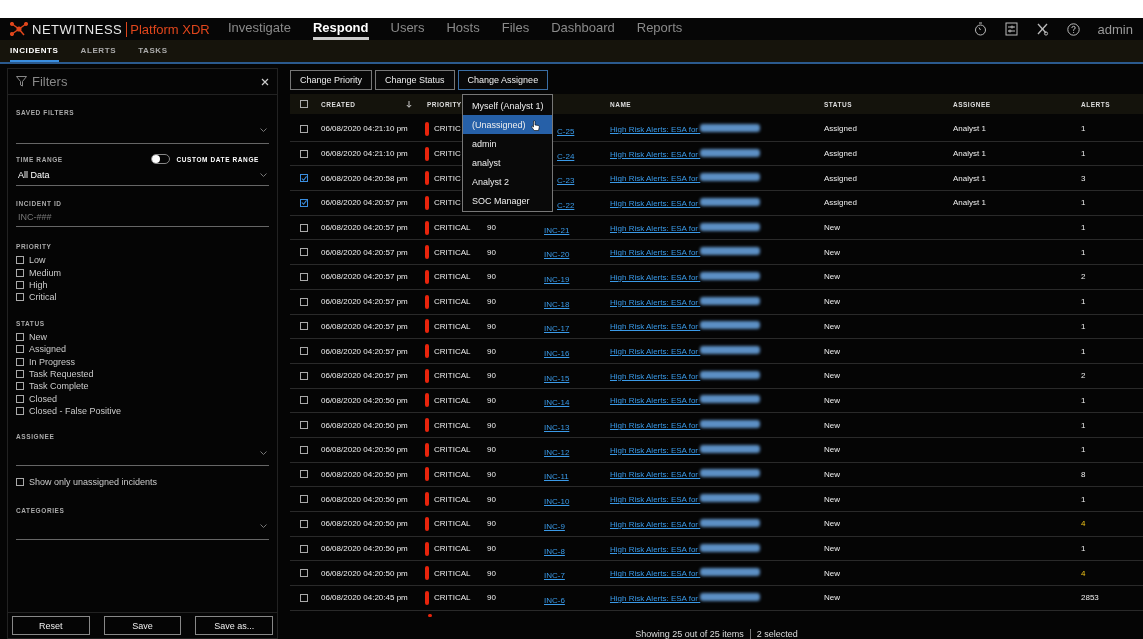 Image resolution: width=1143 pixels, height=639 pixels. What do you see at coordinates (554, 551) in the screenshot?
I see `incident-id-link: INC-8` at bounding box center [554, 551].